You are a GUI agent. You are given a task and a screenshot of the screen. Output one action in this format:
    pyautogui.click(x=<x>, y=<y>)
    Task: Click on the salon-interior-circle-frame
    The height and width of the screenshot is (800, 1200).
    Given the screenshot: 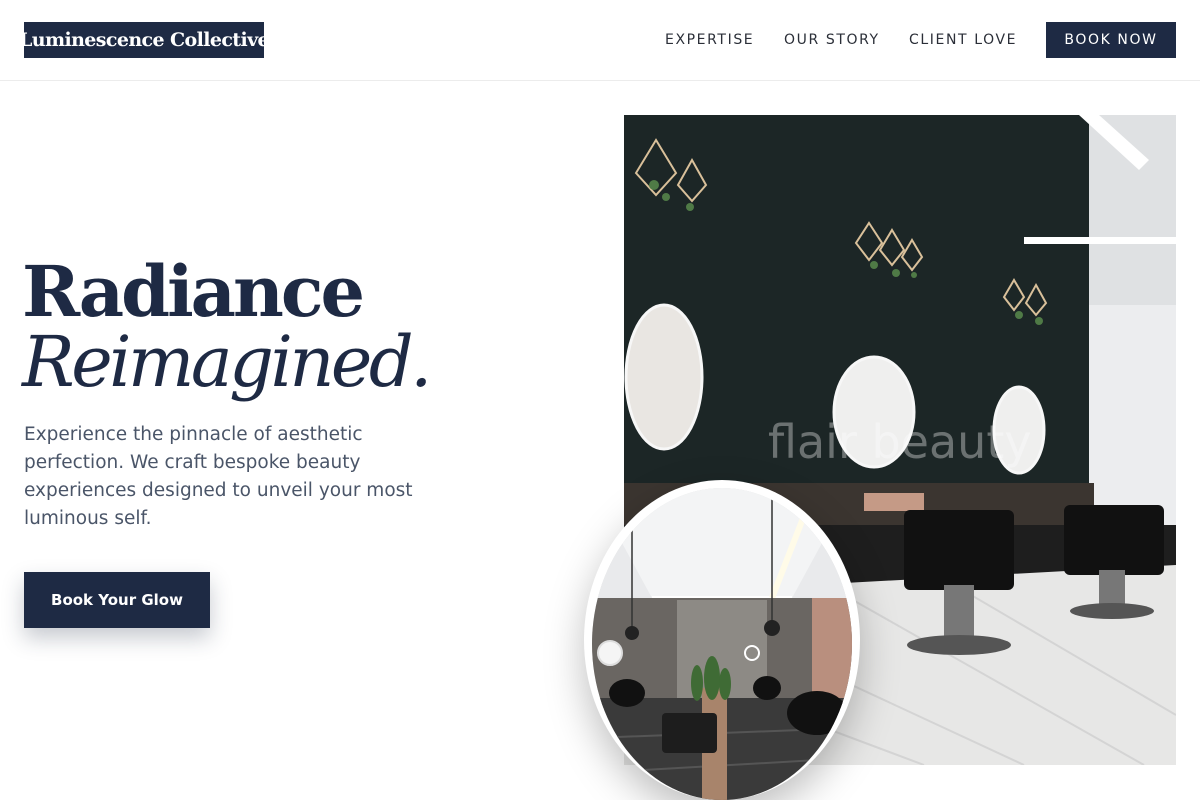 What is the action you would take?
    pyautogui.click(x=722, y=640)
    